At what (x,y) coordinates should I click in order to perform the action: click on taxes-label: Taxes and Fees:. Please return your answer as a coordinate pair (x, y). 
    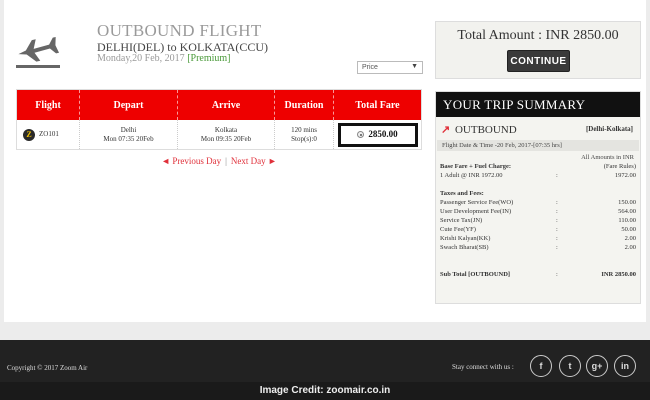
    Looking at the image, I should click on (462, 193).